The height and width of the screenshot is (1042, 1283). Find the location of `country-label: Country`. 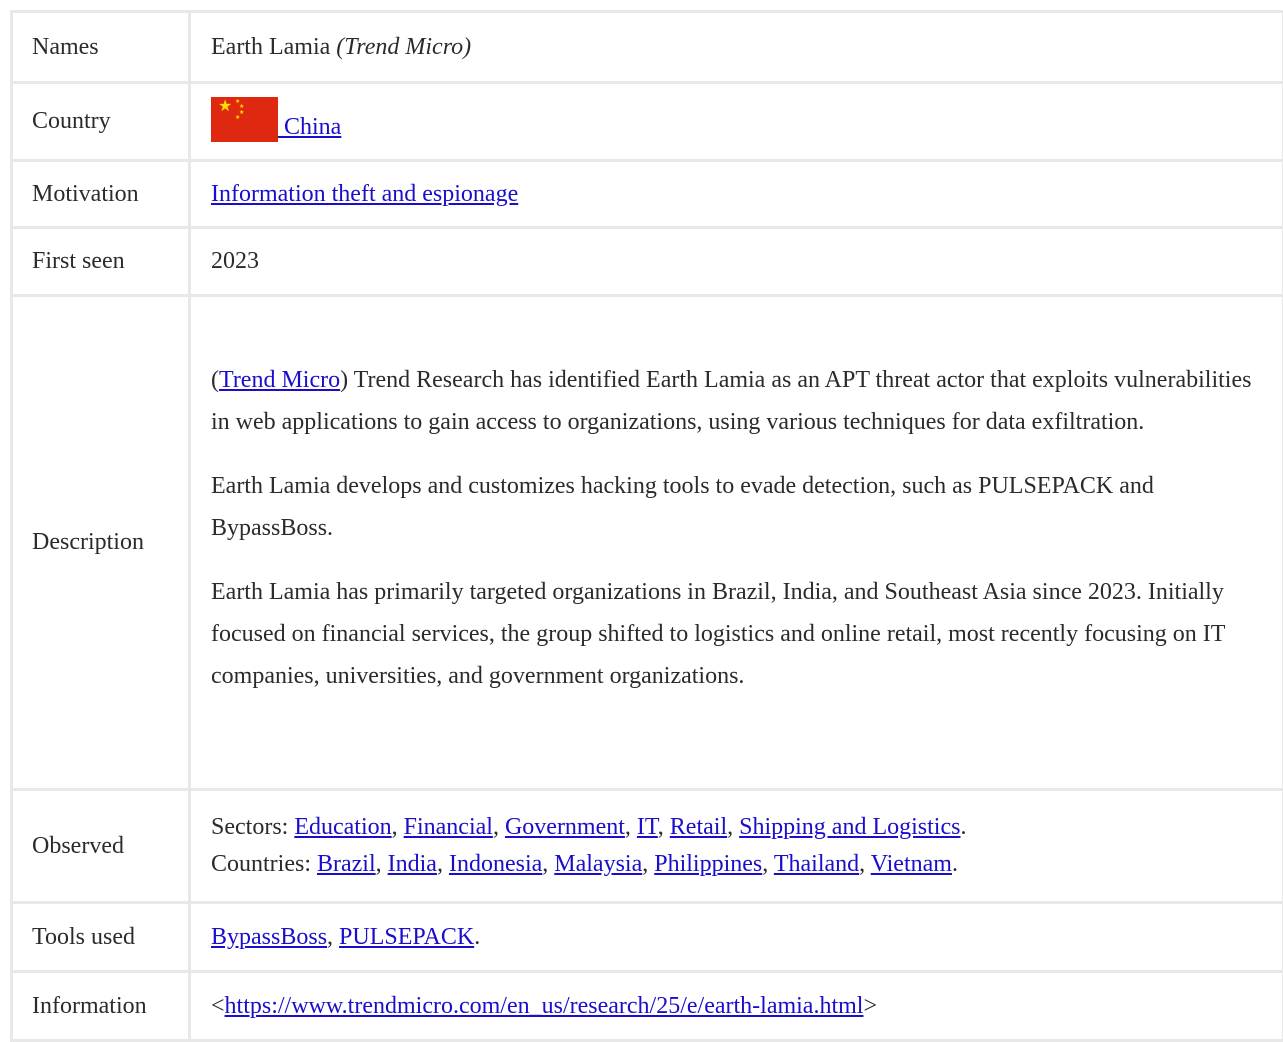

country-label: Country is located at coordinates (101, 122).